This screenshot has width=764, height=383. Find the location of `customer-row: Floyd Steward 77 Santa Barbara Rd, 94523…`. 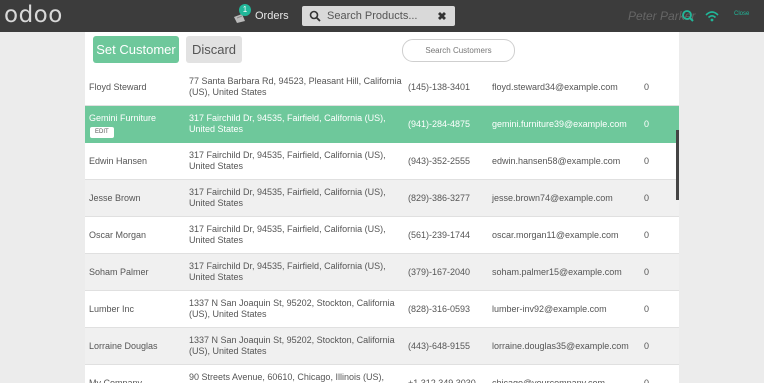

customer-row: Floyd Steward 77 Santa Barbara Rd, 94523… is located at coordinates (382, 87).